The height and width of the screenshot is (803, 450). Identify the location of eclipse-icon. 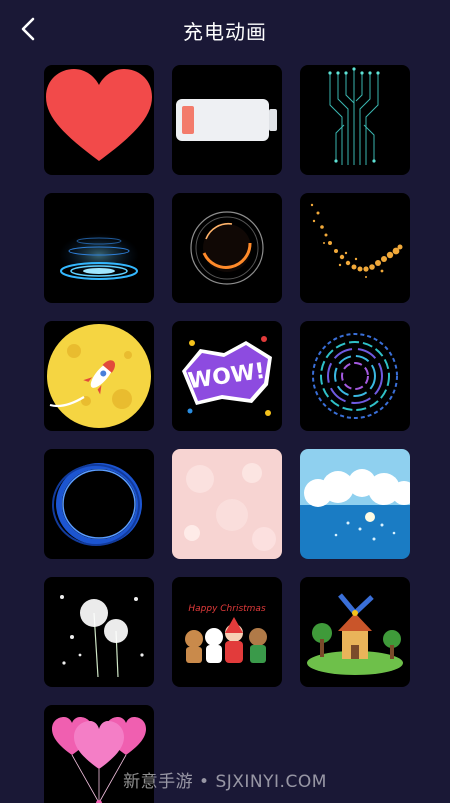
(227, 248).